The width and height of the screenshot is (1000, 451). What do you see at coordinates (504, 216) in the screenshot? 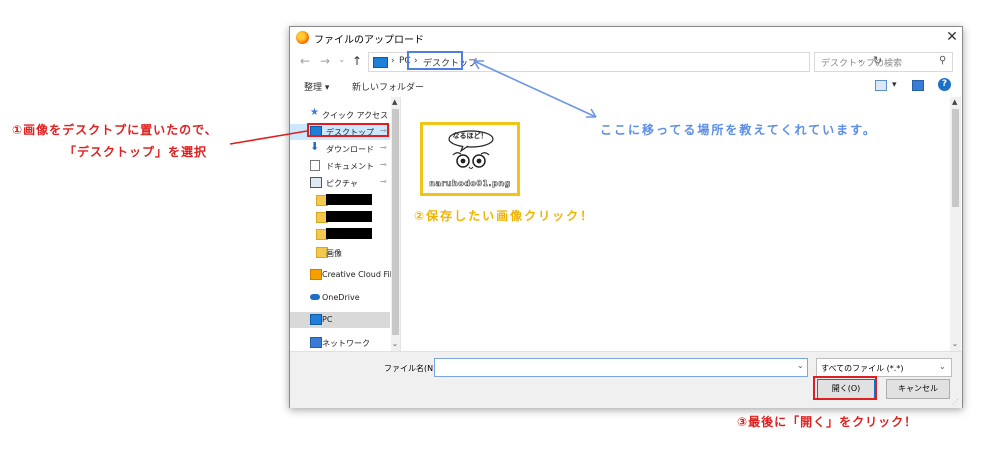
I see `annotation-step2: ②保存したい画像クリック！` at bounding box center [504, 216].